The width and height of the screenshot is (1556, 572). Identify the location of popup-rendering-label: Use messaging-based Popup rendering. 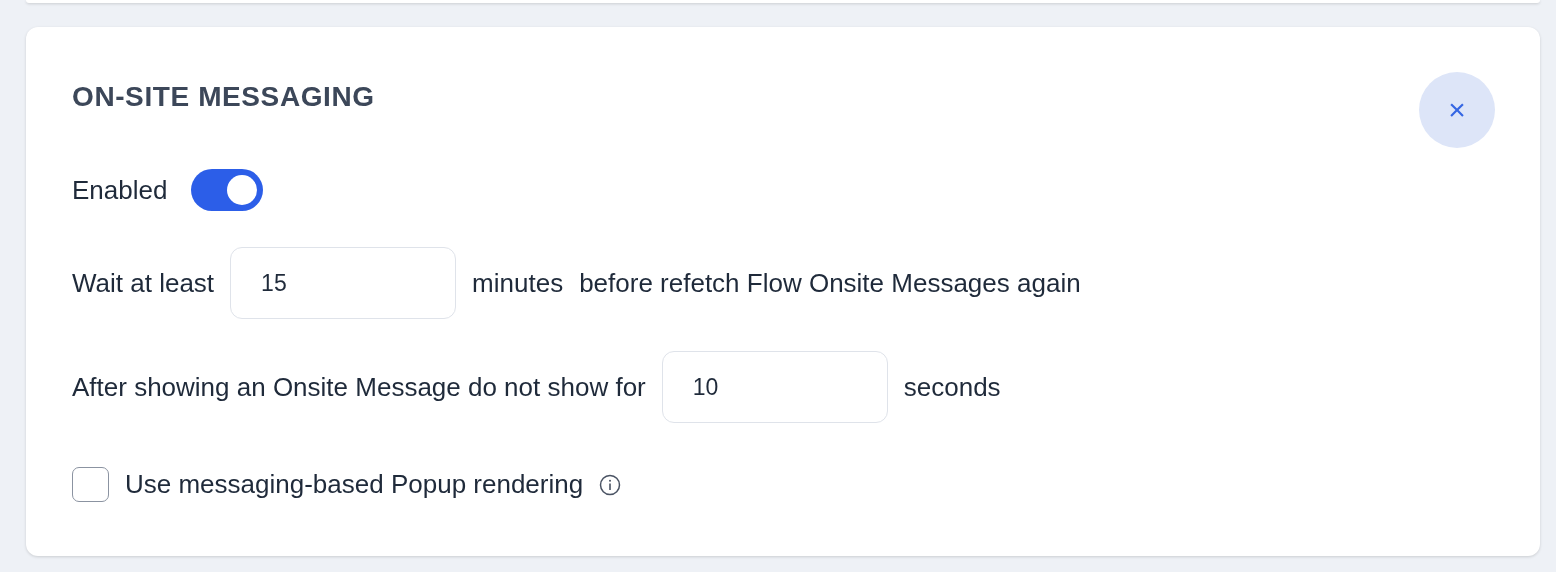
(354, 484).